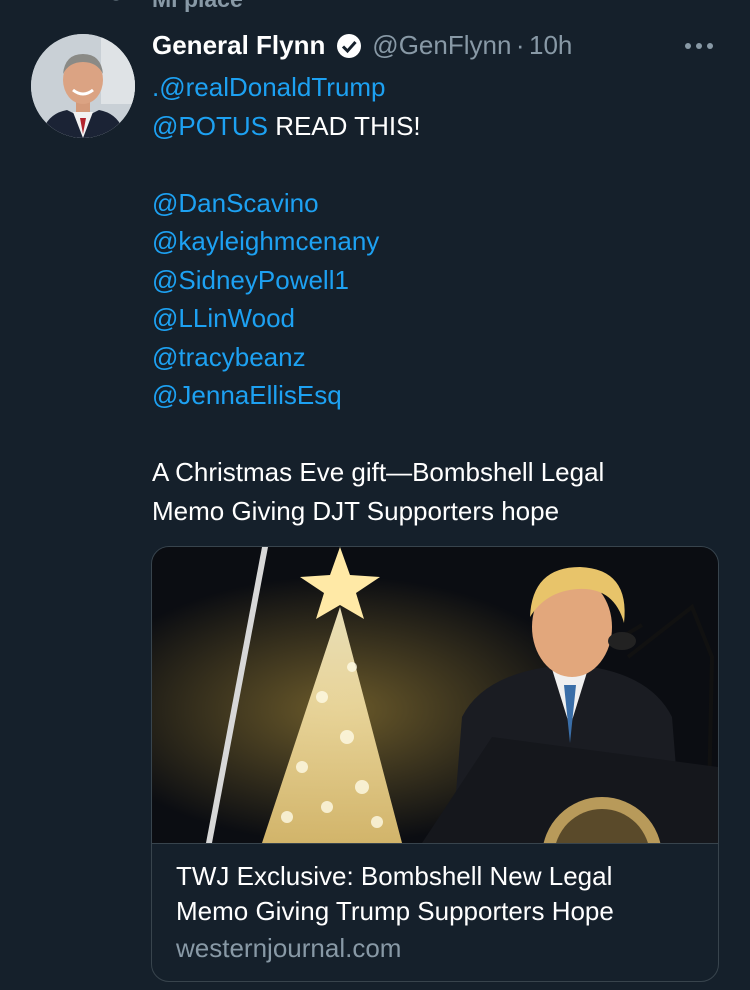  What do you see at coordinates (362, 48) in the screenshot?
I see `tweet-header: General Flynn @GenFlynn · 10h` at bounding box center [362, 48].